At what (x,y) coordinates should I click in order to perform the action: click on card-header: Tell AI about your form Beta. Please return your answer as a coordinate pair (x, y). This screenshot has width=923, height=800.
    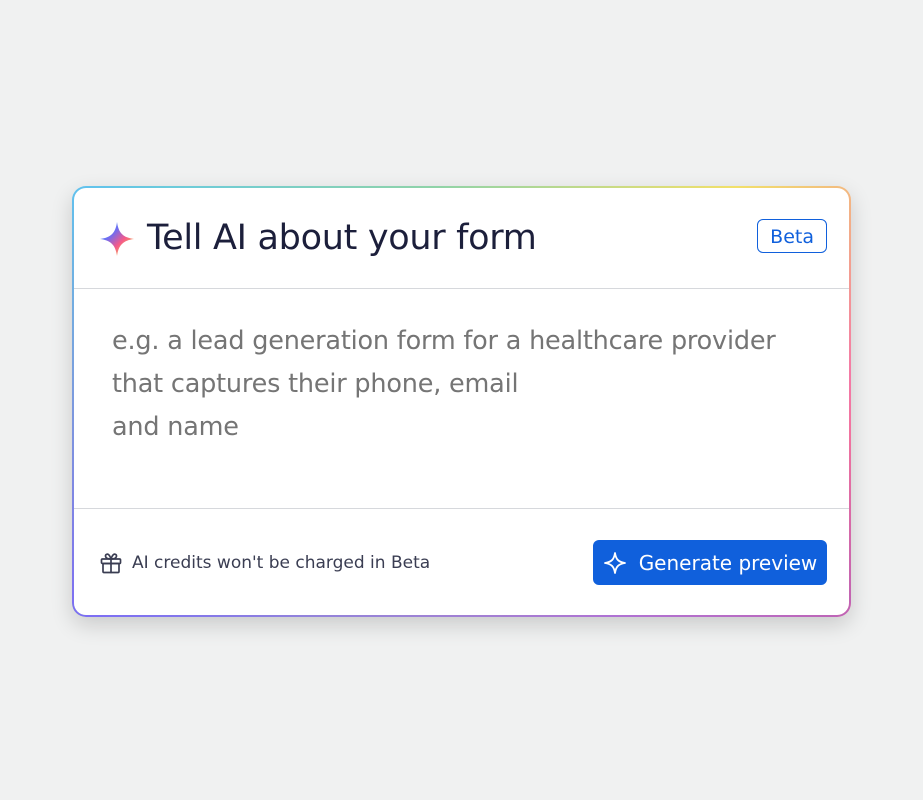
    Looking at the image, I should click on (461, 238).